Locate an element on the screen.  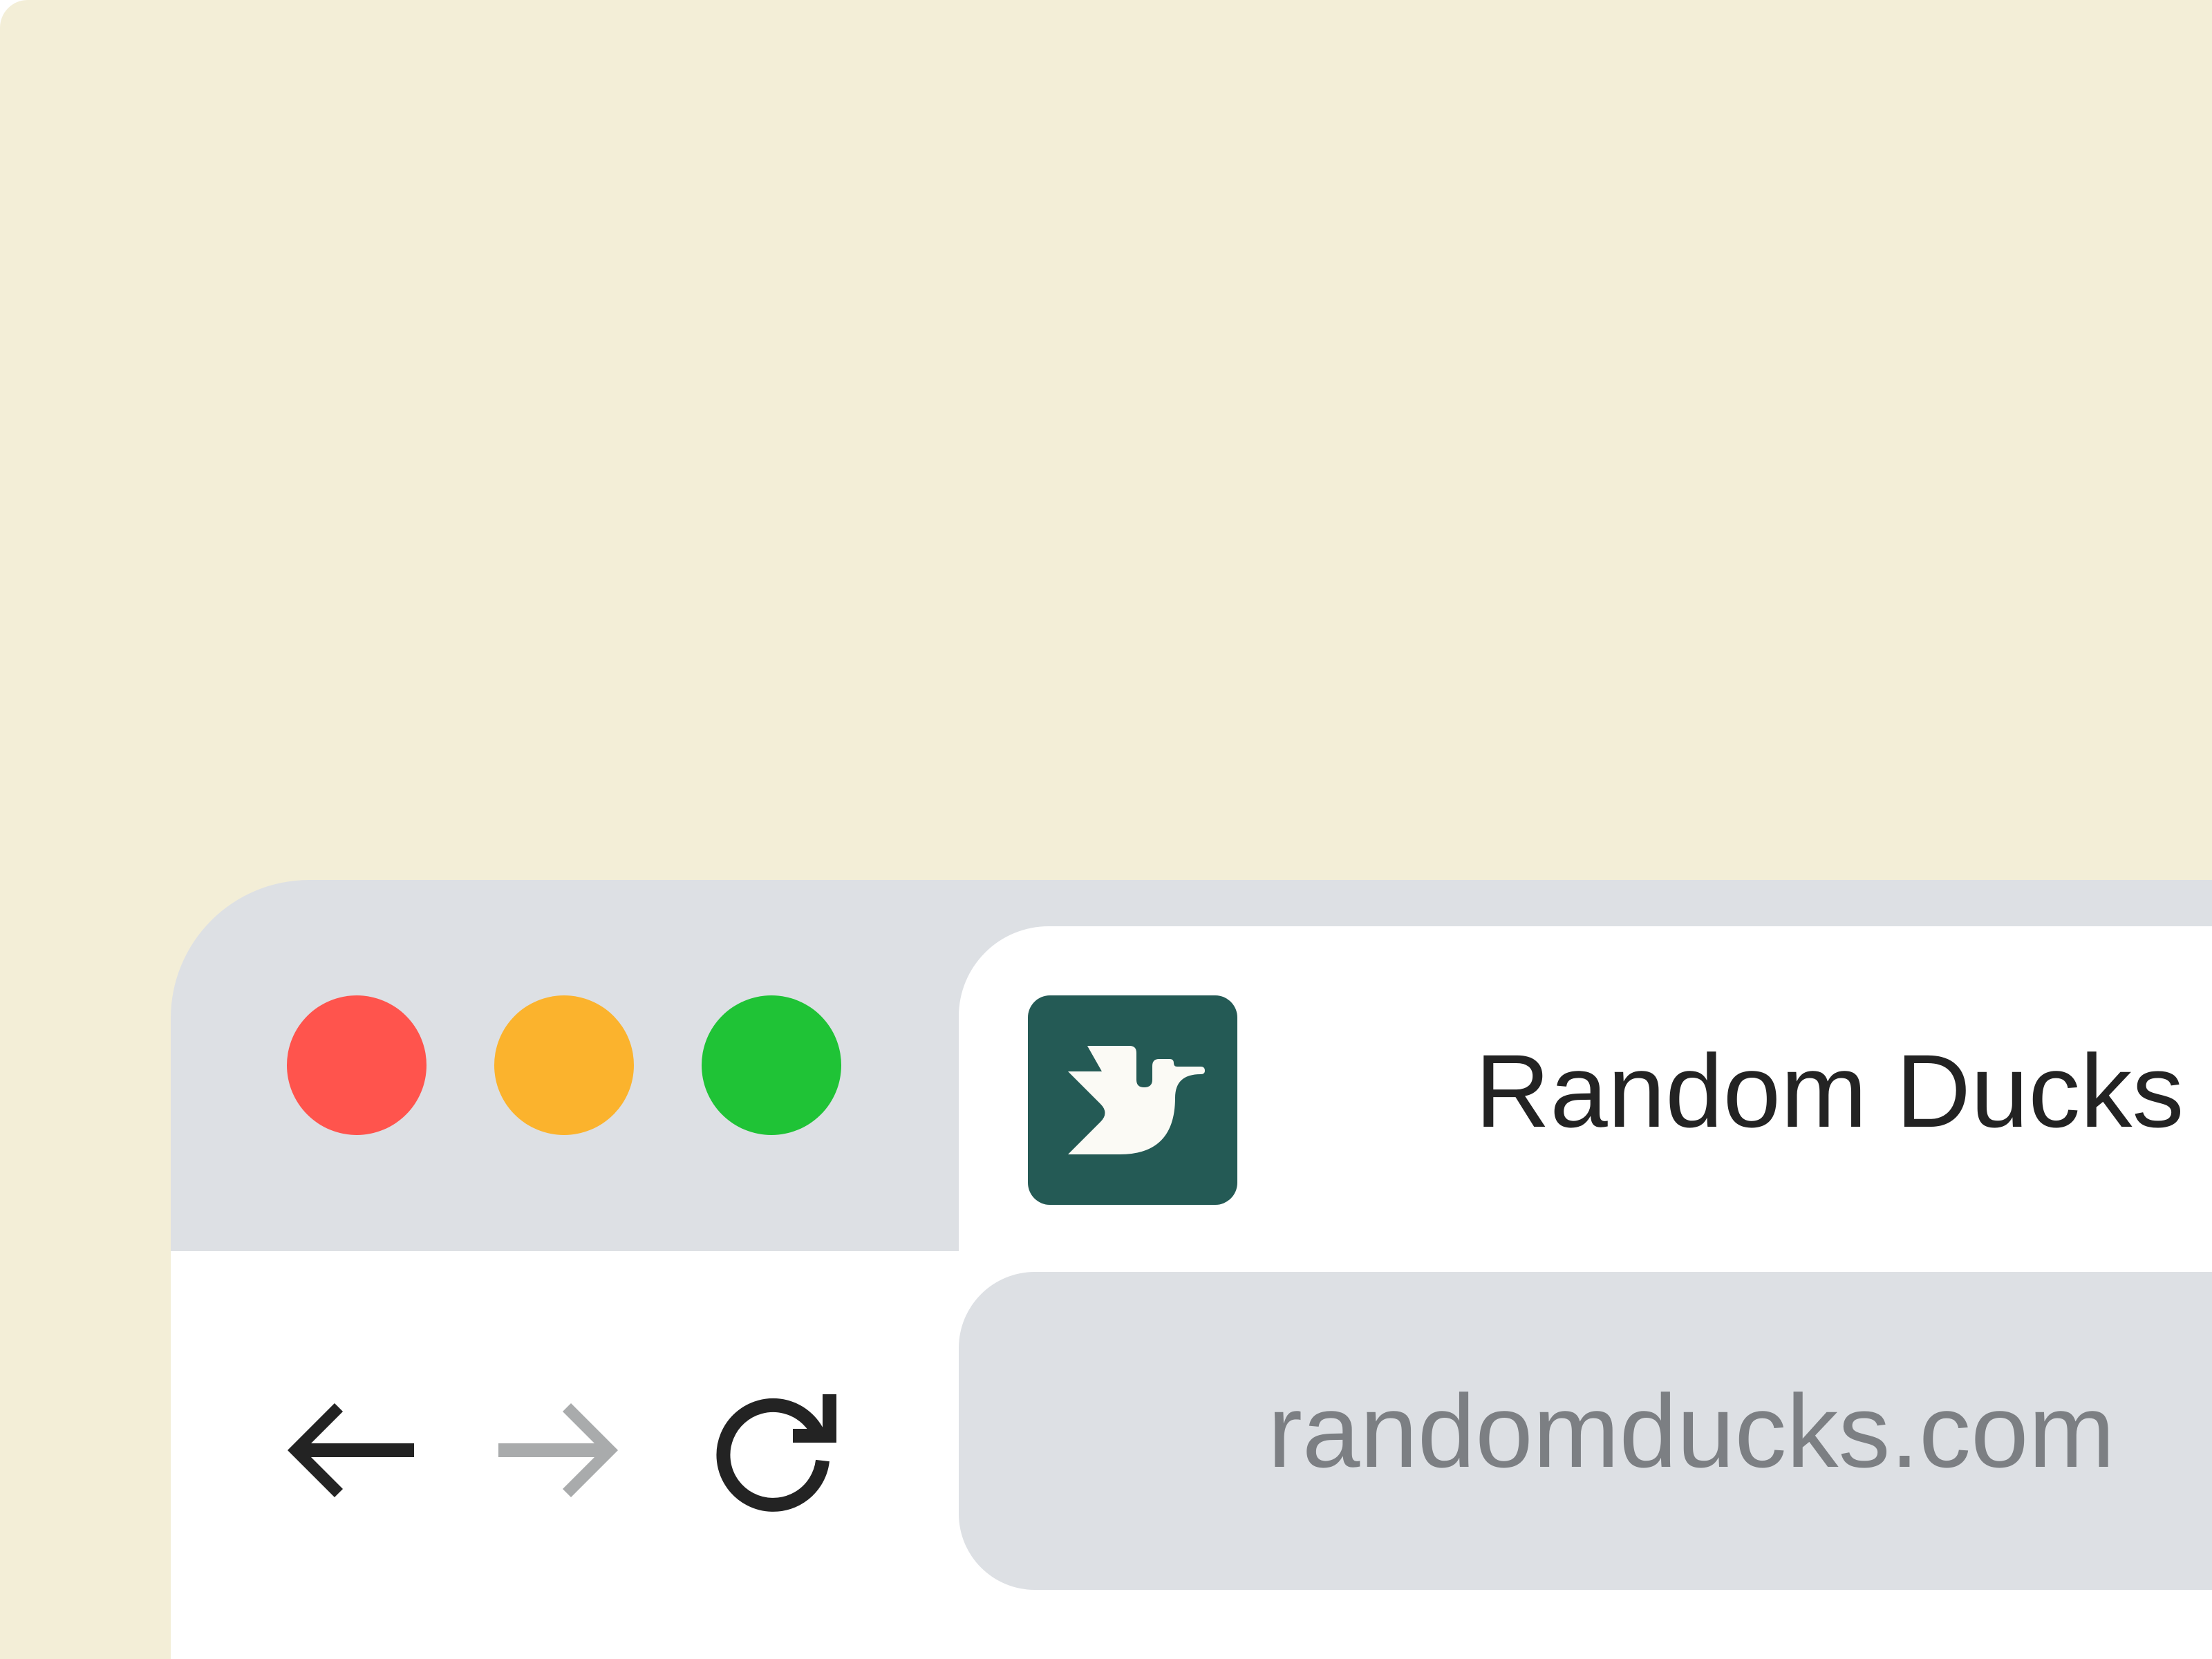
url-text: randomducks.com is located at coordinates (1691, 1431).